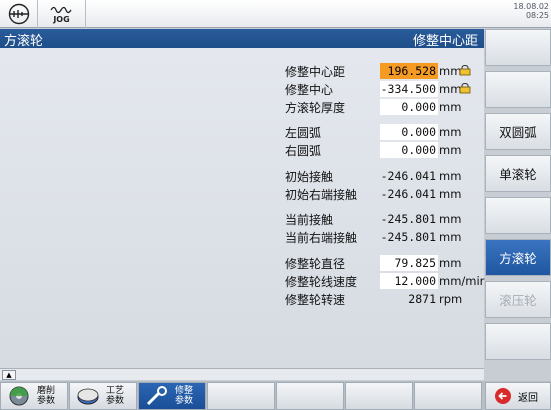  What do you see at coordinates (518, 299) in the screenshot?
I see `softkey-7: 滚压轮` at bounding box center [518, 299].